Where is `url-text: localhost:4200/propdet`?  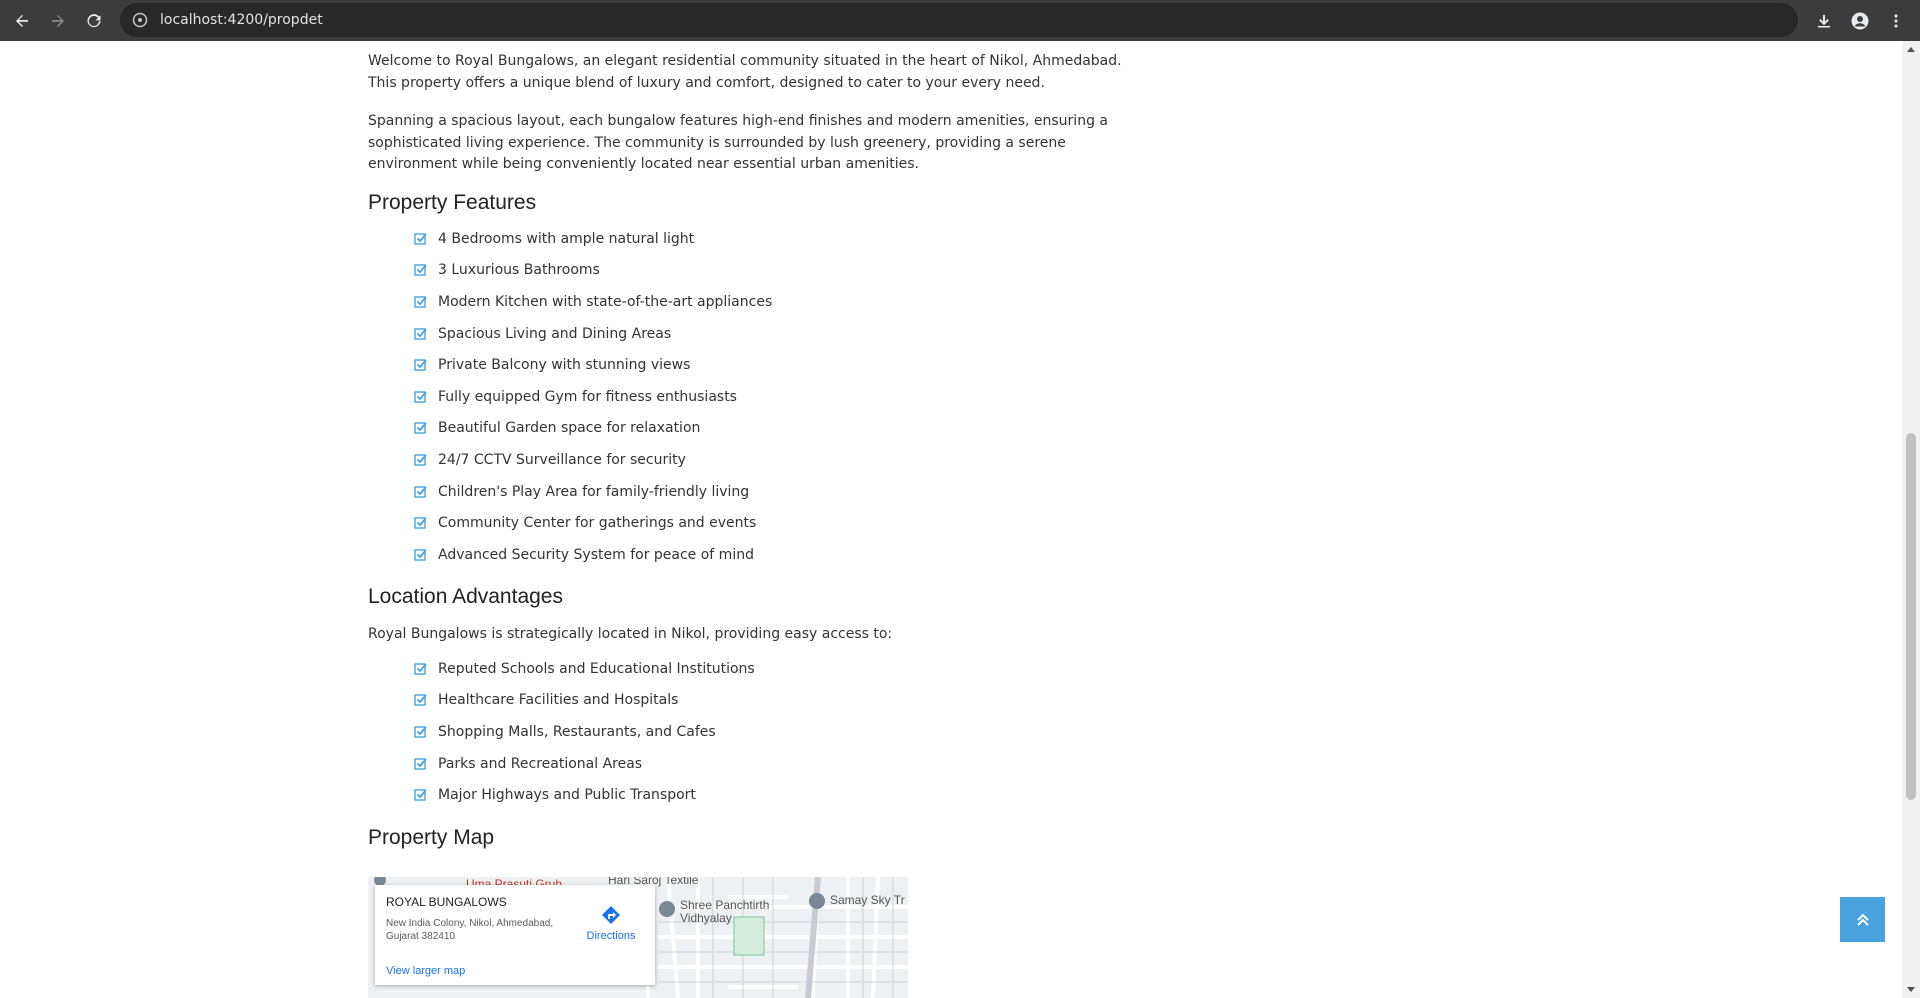
url-text: localhost:4200/propdet is located at coordinates (241, 20).